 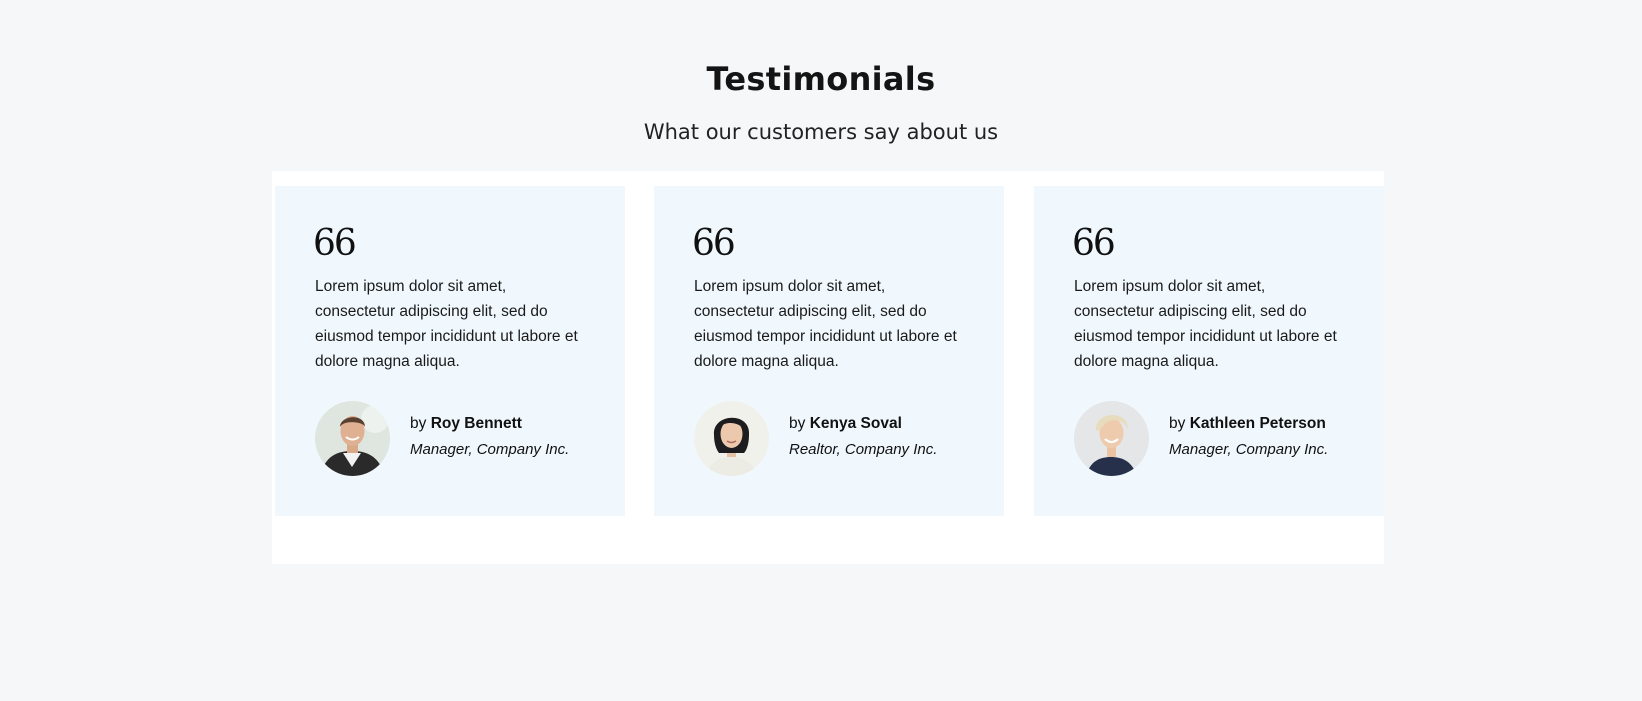 What do you see at coordinates (476, 423) in the screenshot?
I see `author-name: Roy Bennett` at bounding box center [476, 423].